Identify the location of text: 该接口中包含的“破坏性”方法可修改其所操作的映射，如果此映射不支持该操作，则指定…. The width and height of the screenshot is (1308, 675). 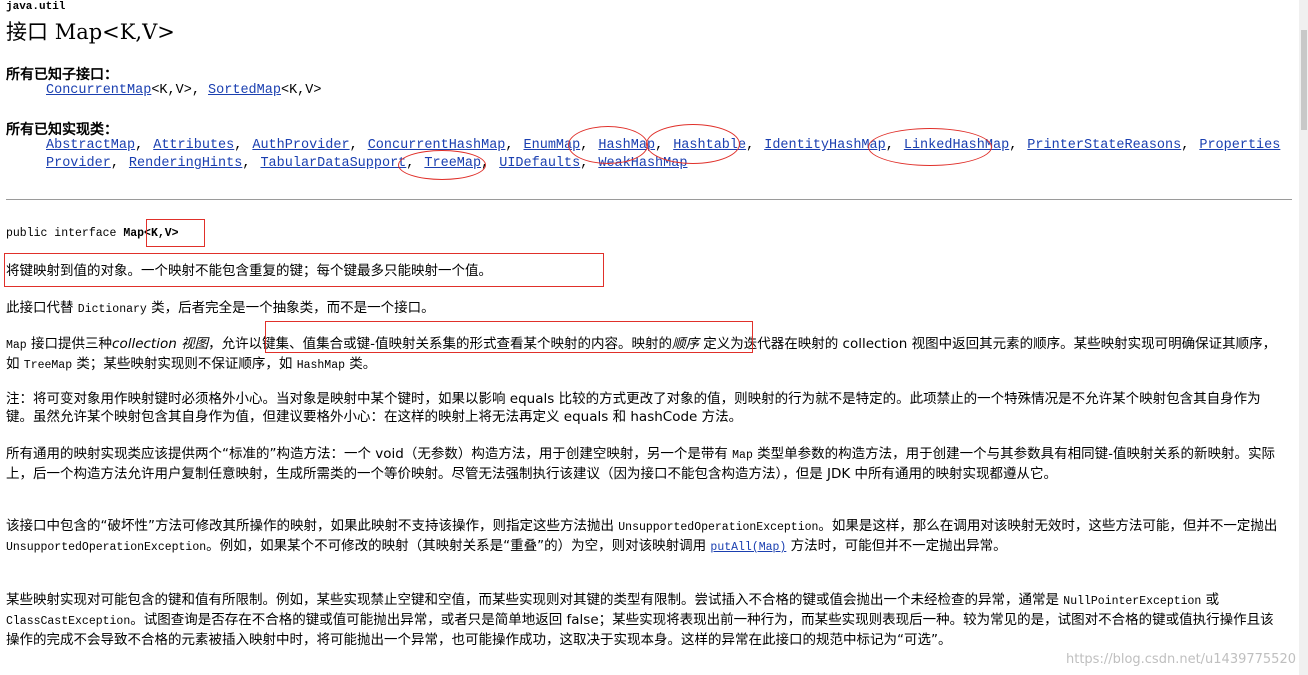
(312, 526).